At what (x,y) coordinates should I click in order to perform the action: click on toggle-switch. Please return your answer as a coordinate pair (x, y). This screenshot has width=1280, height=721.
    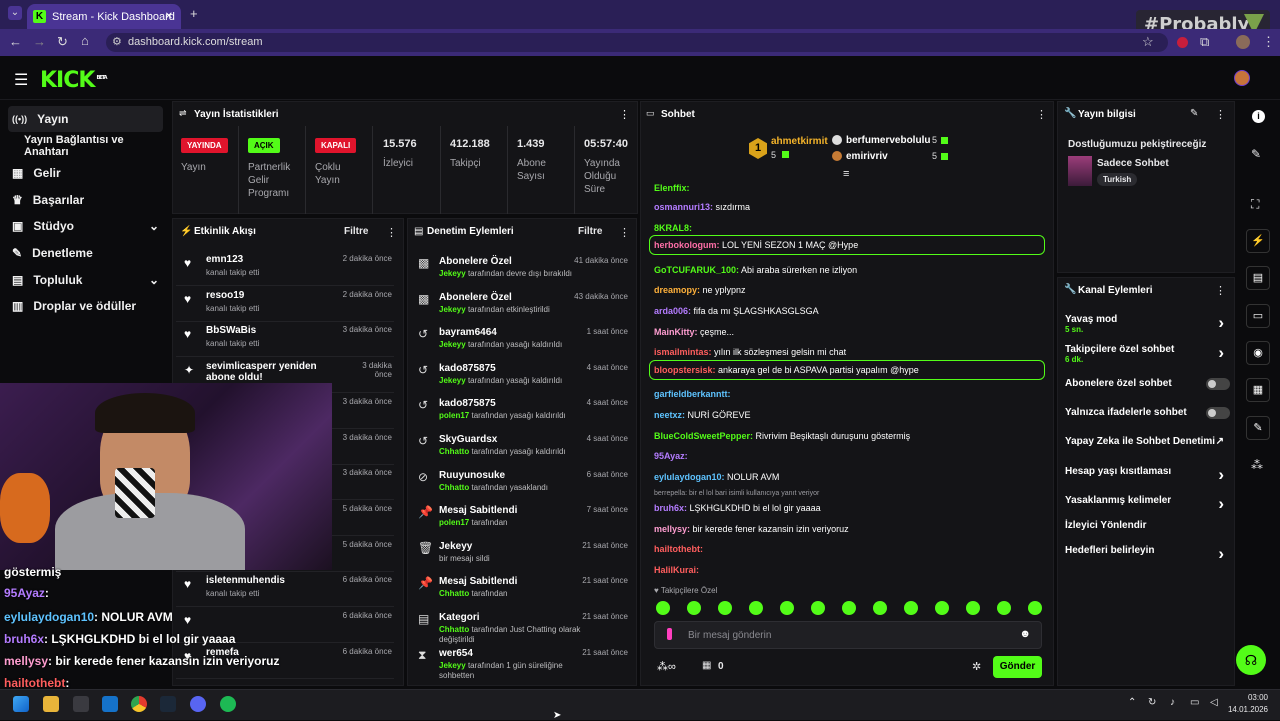
    Looking at the image, I should click on (1218, 413).